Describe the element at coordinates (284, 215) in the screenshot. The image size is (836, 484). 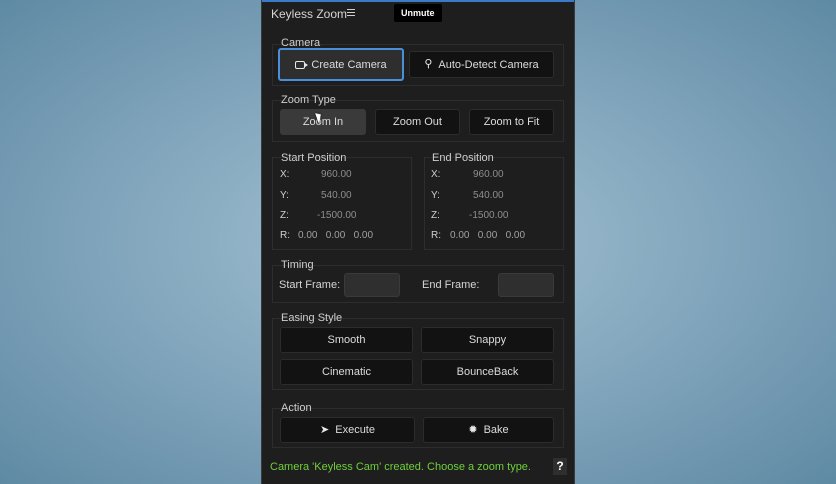
I see `start-z-label: Z:` at that location.